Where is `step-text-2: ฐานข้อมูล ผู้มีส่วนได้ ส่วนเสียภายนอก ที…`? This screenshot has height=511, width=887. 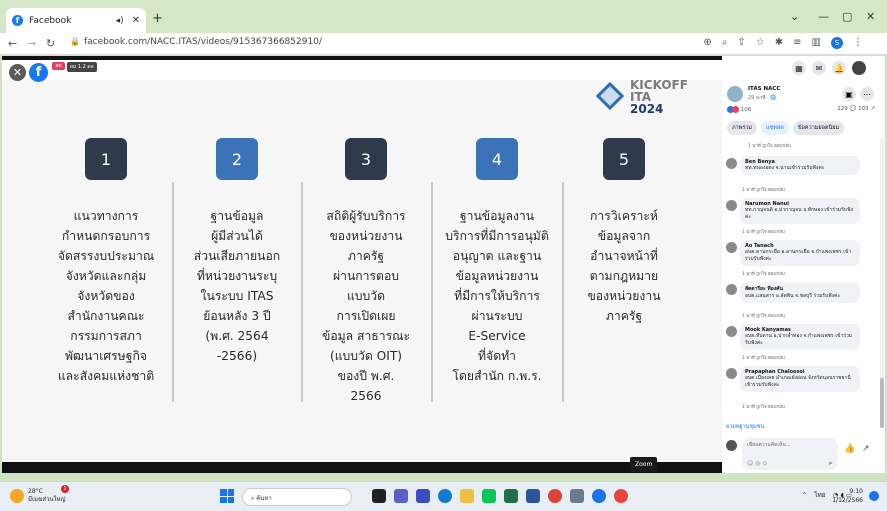
step-text-2: ฐานข้อมูล ผู้มีส่วนได้ ส่วนเสียภายนอก ที… is located at coordinates (237, 286).